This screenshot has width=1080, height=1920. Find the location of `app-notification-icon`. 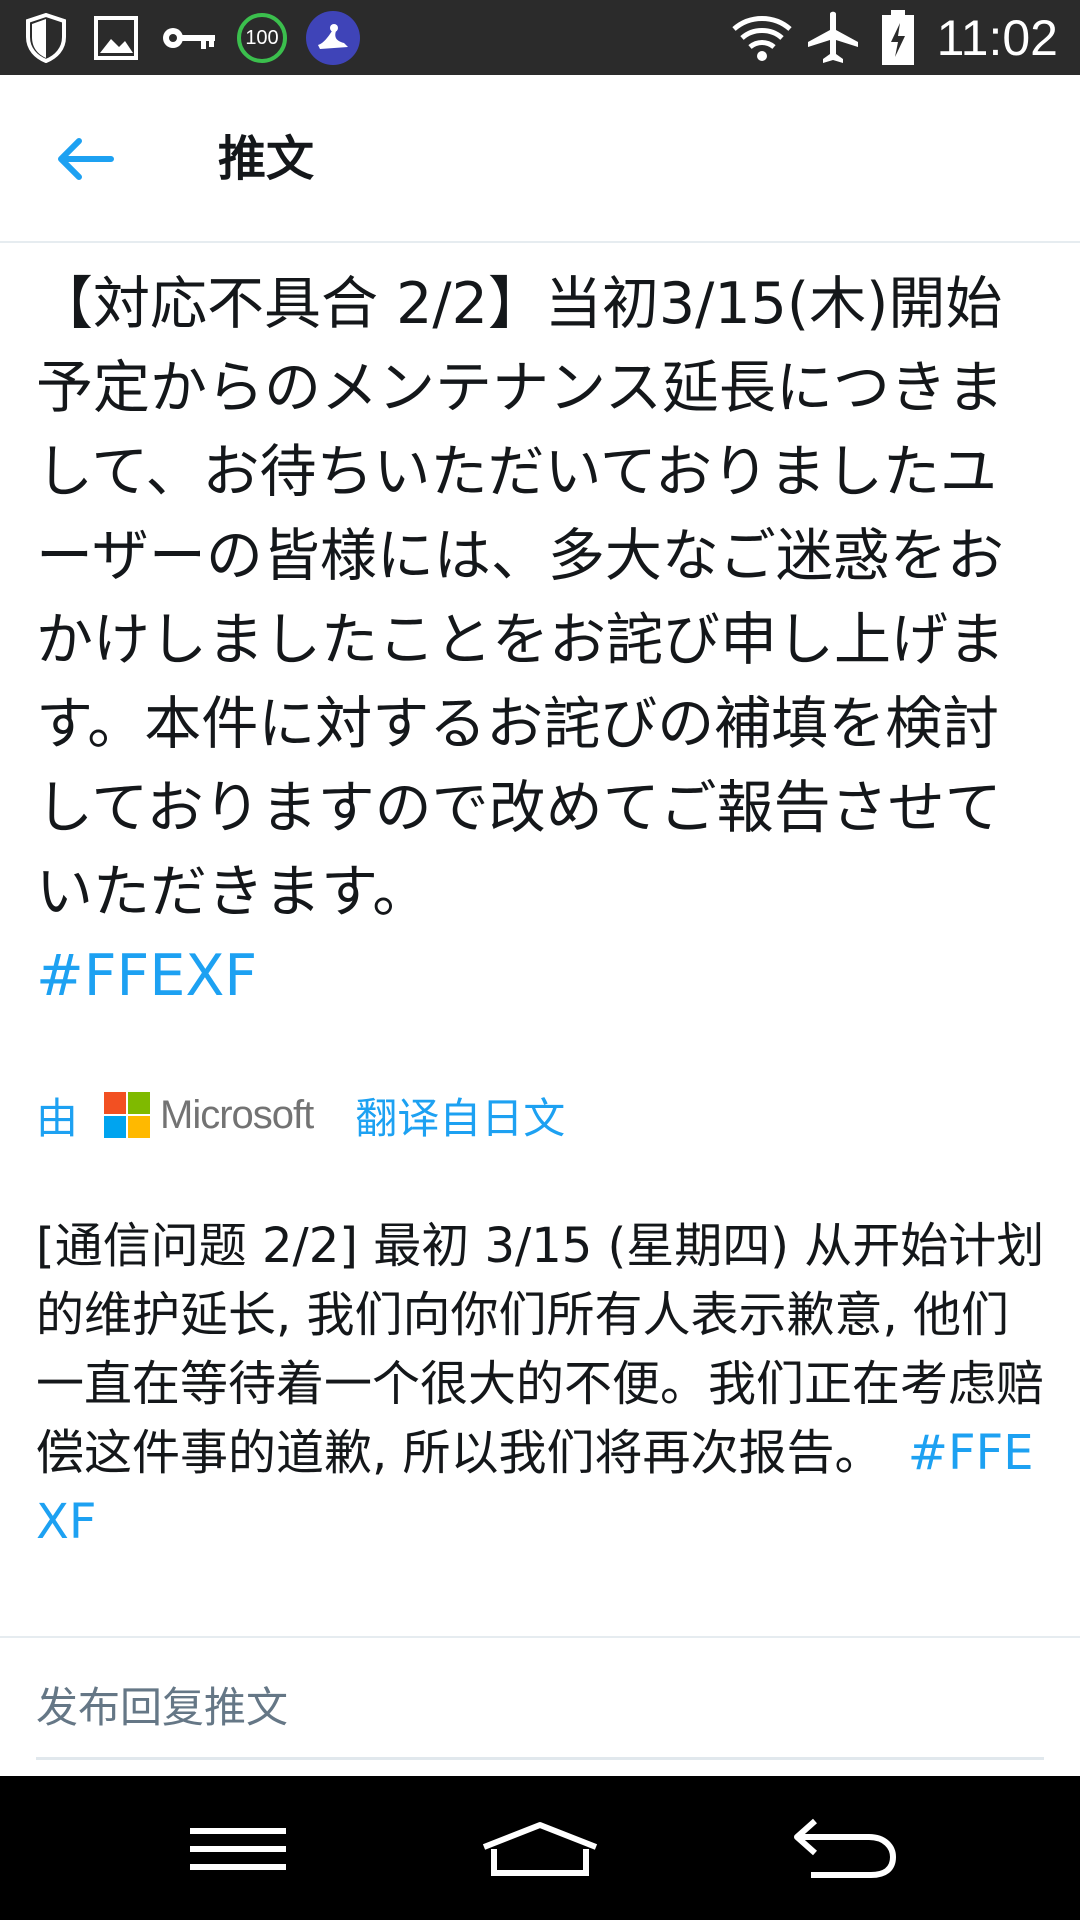

app-notification-icon is located at coordinates (333, 38).